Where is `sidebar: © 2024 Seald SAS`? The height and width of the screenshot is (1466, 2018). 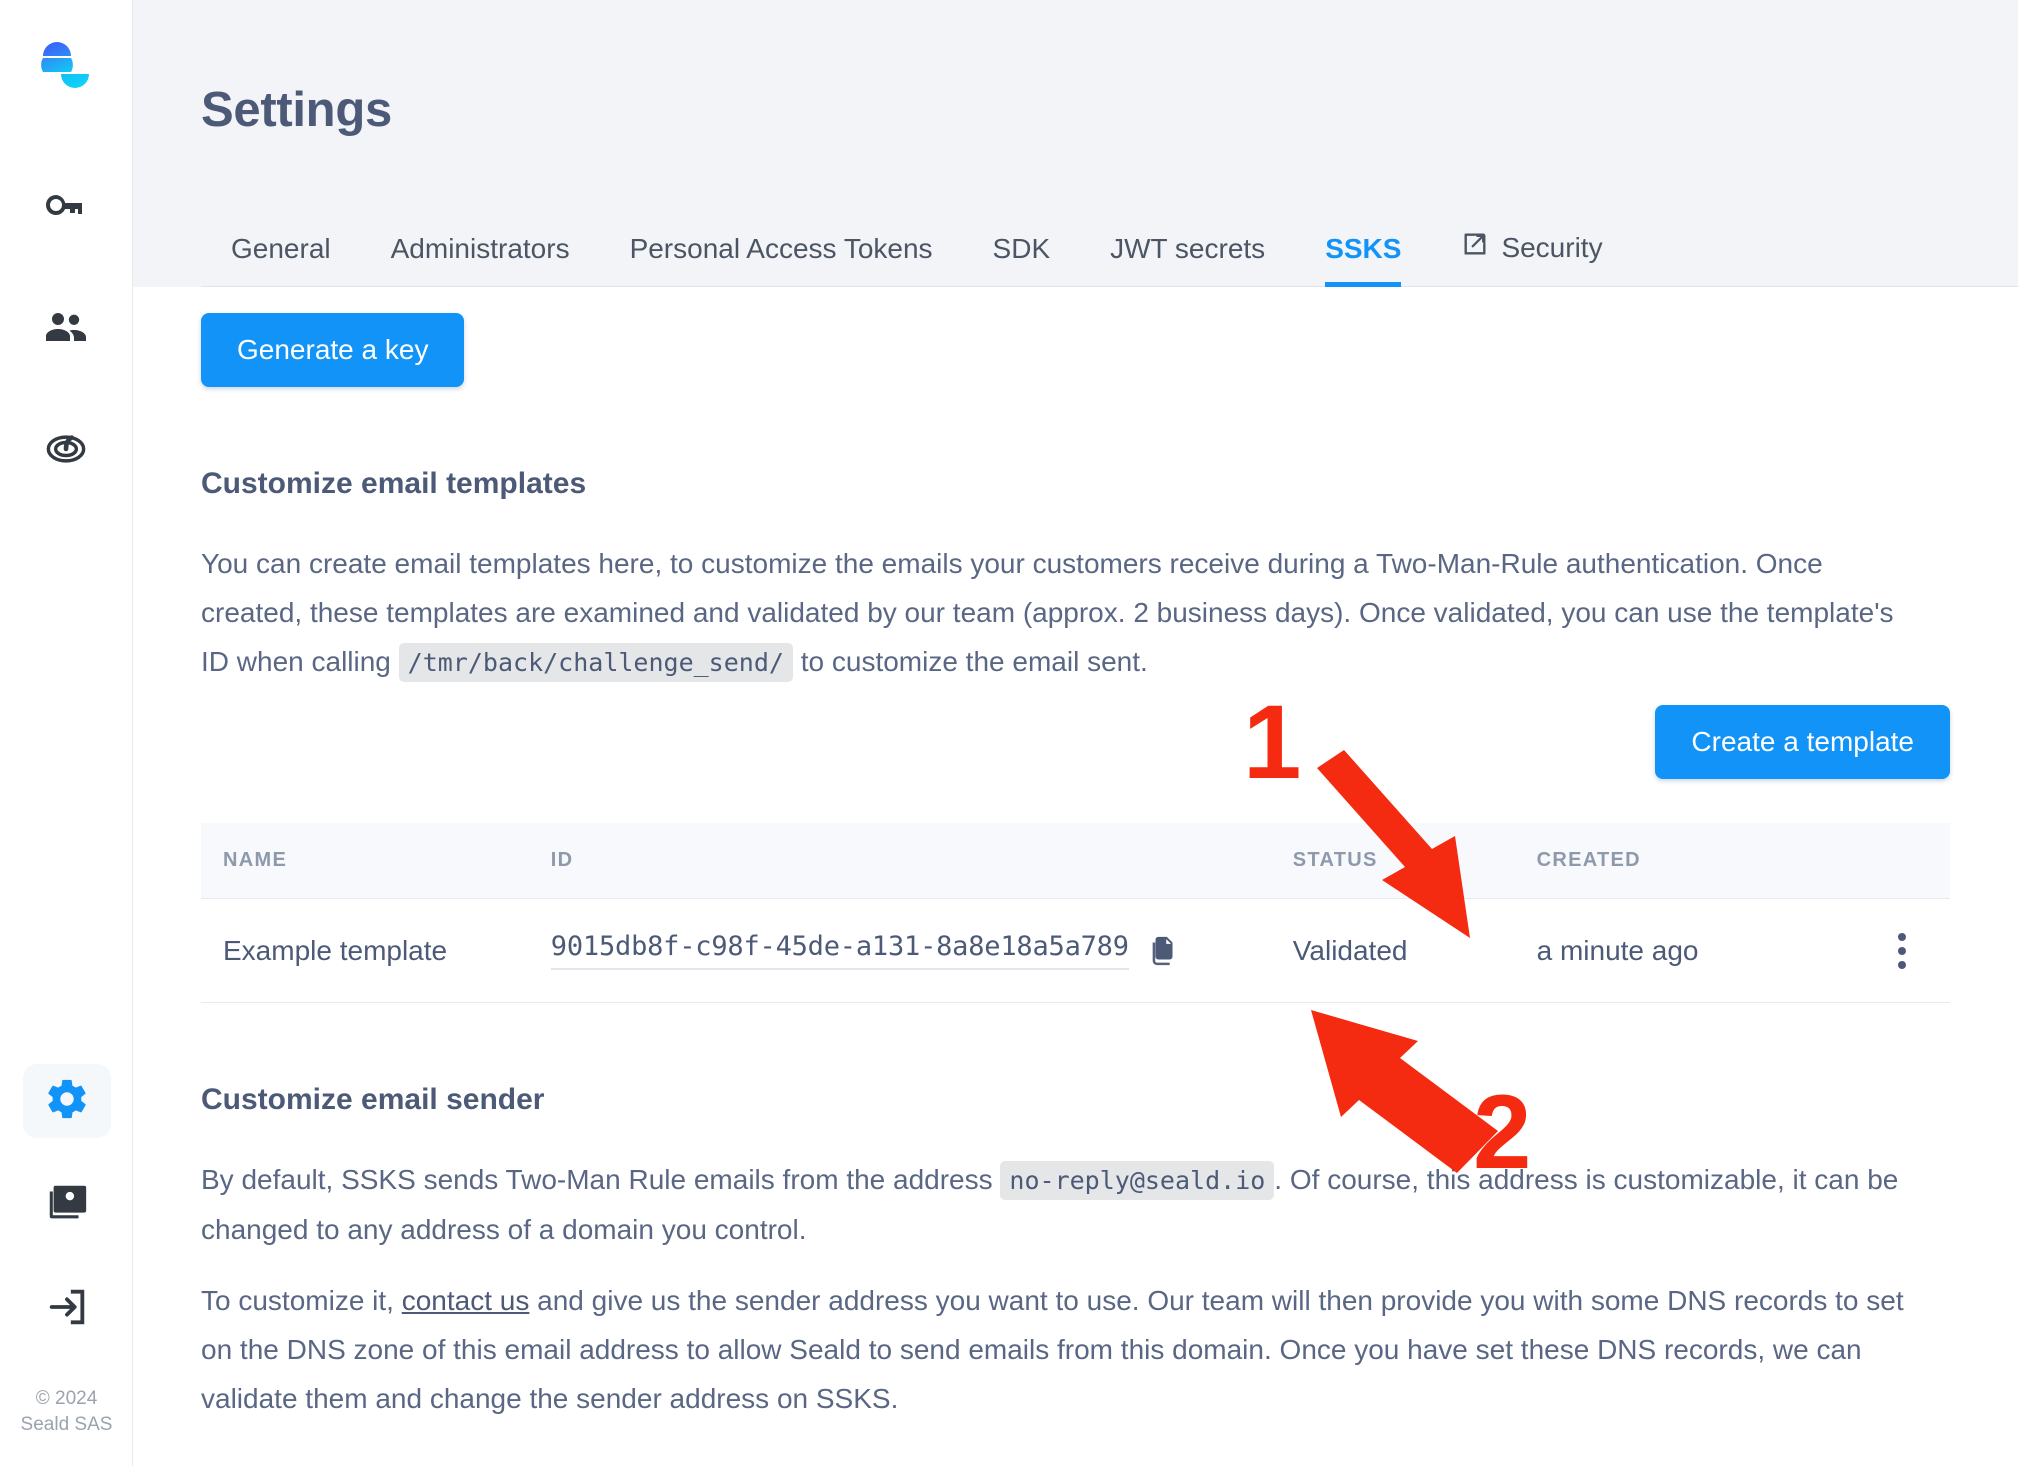
sidebar: © 2024 Seald SAS is located at coordinates (66, 733).